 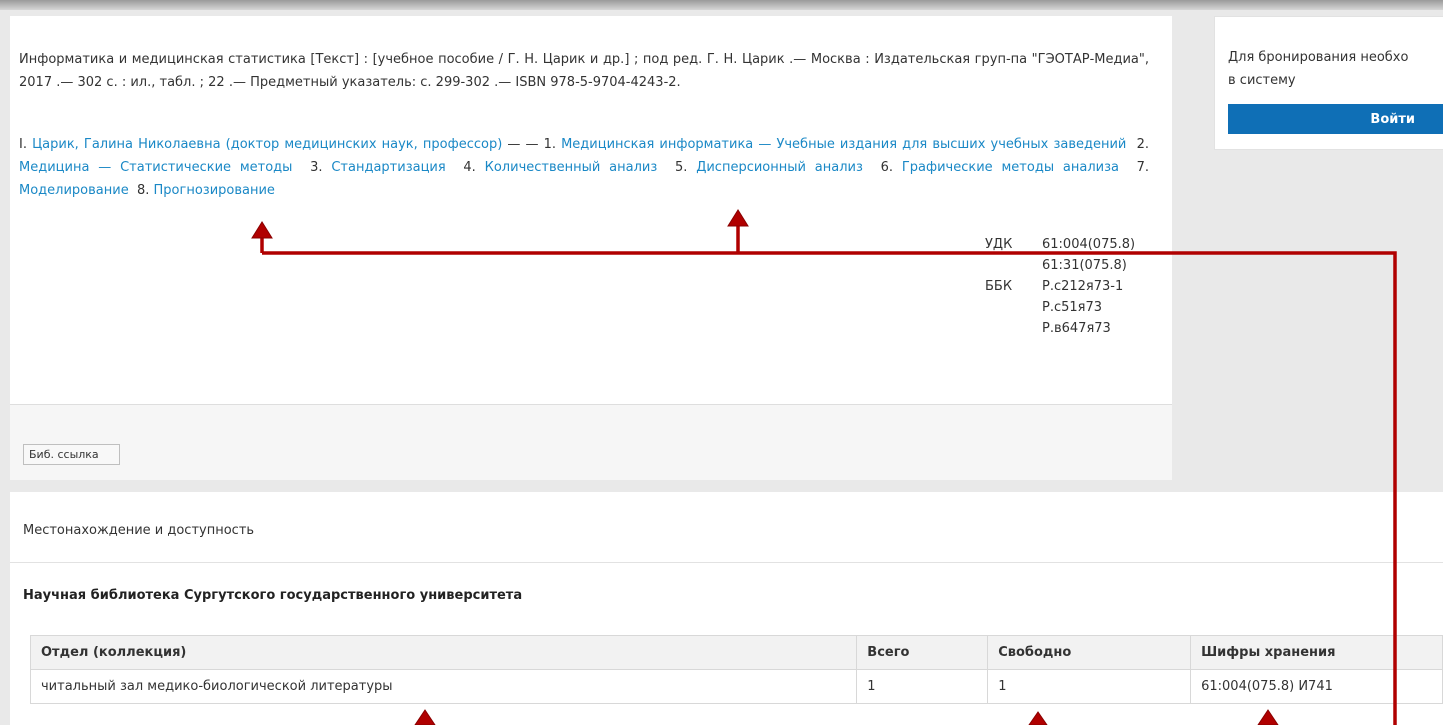 I want to click on login-button: Войти, so click(x=1335, y=119).